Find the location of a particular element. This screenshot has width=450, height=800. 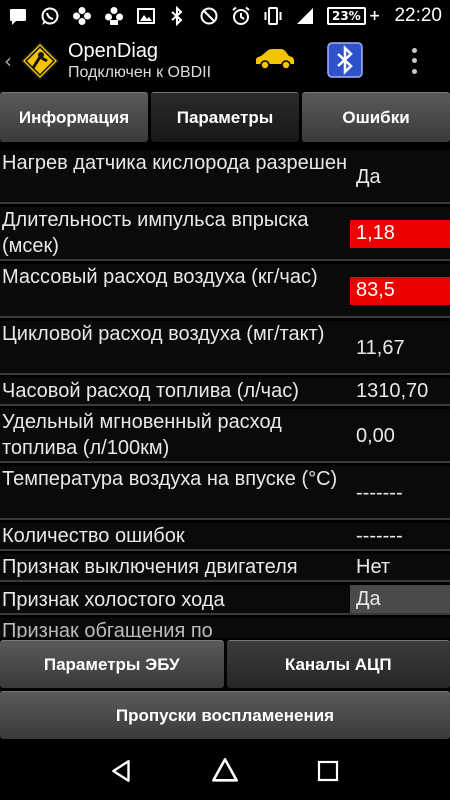

param-row: Признак выключения двигателя Нет is located at coordinates (225, 568).